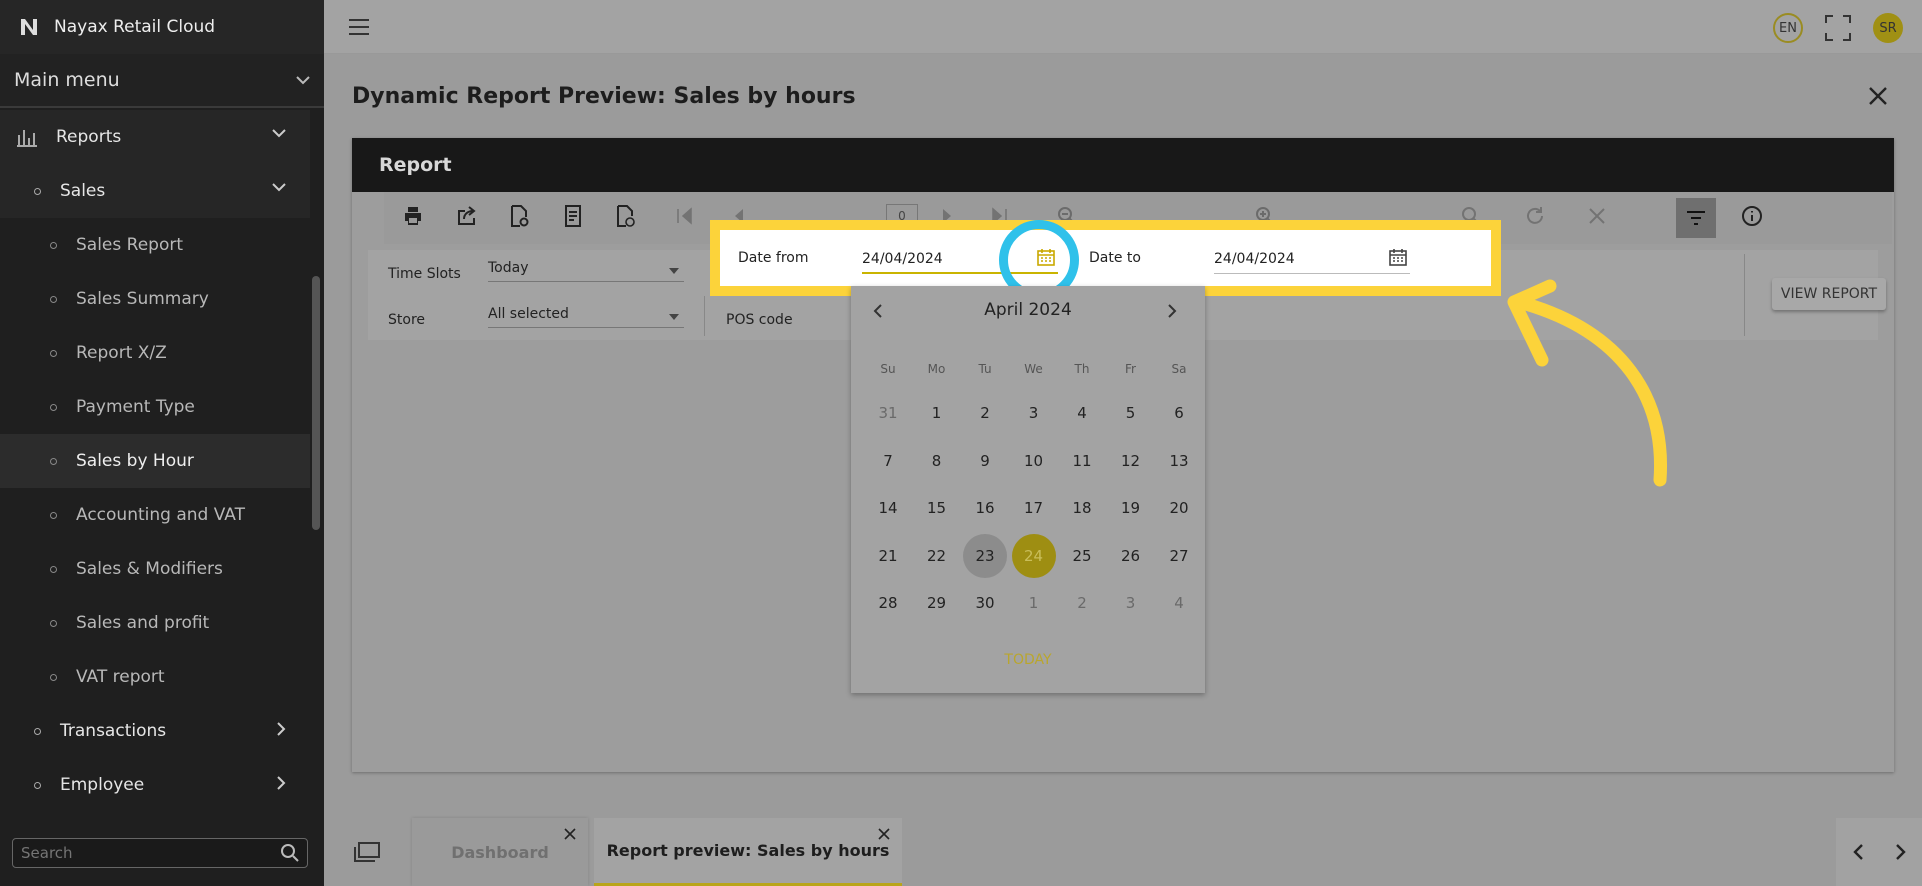 This screenshot has width=1922, height=886. Describe the element at coordinates (1879, 852) in the screenshot. I see `tab-scroll-arrows` at that location.